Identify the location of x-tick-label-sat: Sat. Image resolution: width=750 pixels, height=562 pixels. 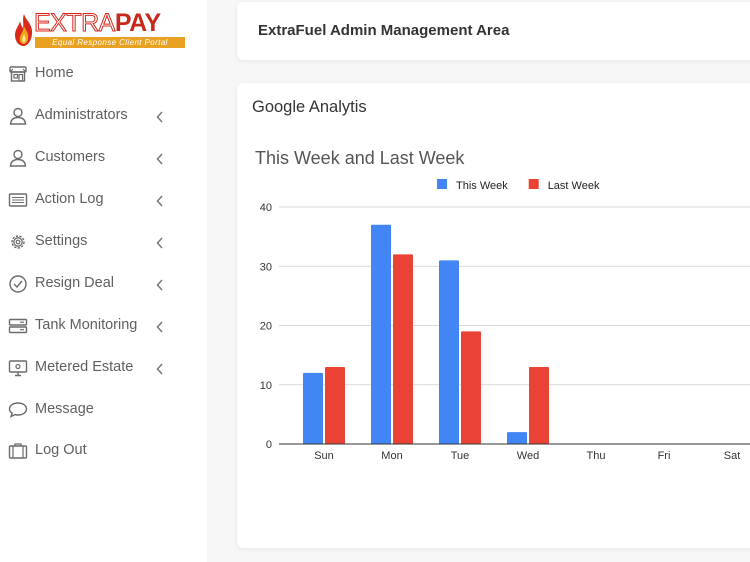
(732, 456).